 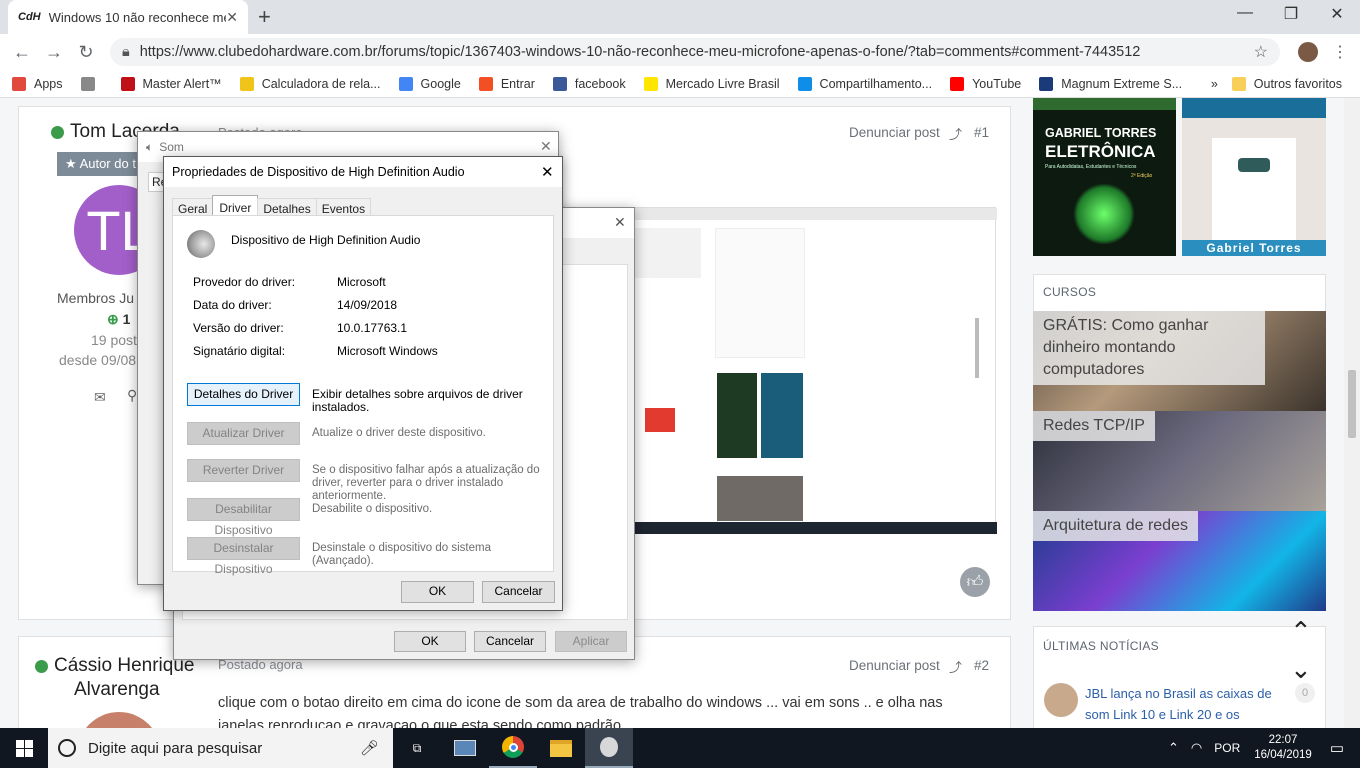 I want to click on bookmark-item: Apps, so click(x=37, y=83).